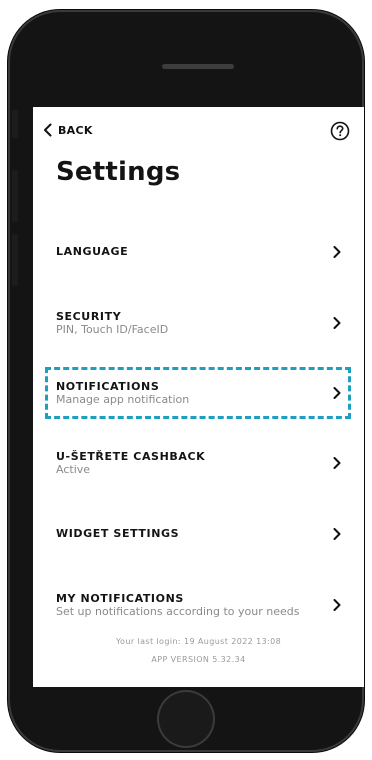 The width and height of the screenshot is (372, 760). I want to click on menu-item-title: U-ŠETŘETE CASHBACK, so click(131, 456).